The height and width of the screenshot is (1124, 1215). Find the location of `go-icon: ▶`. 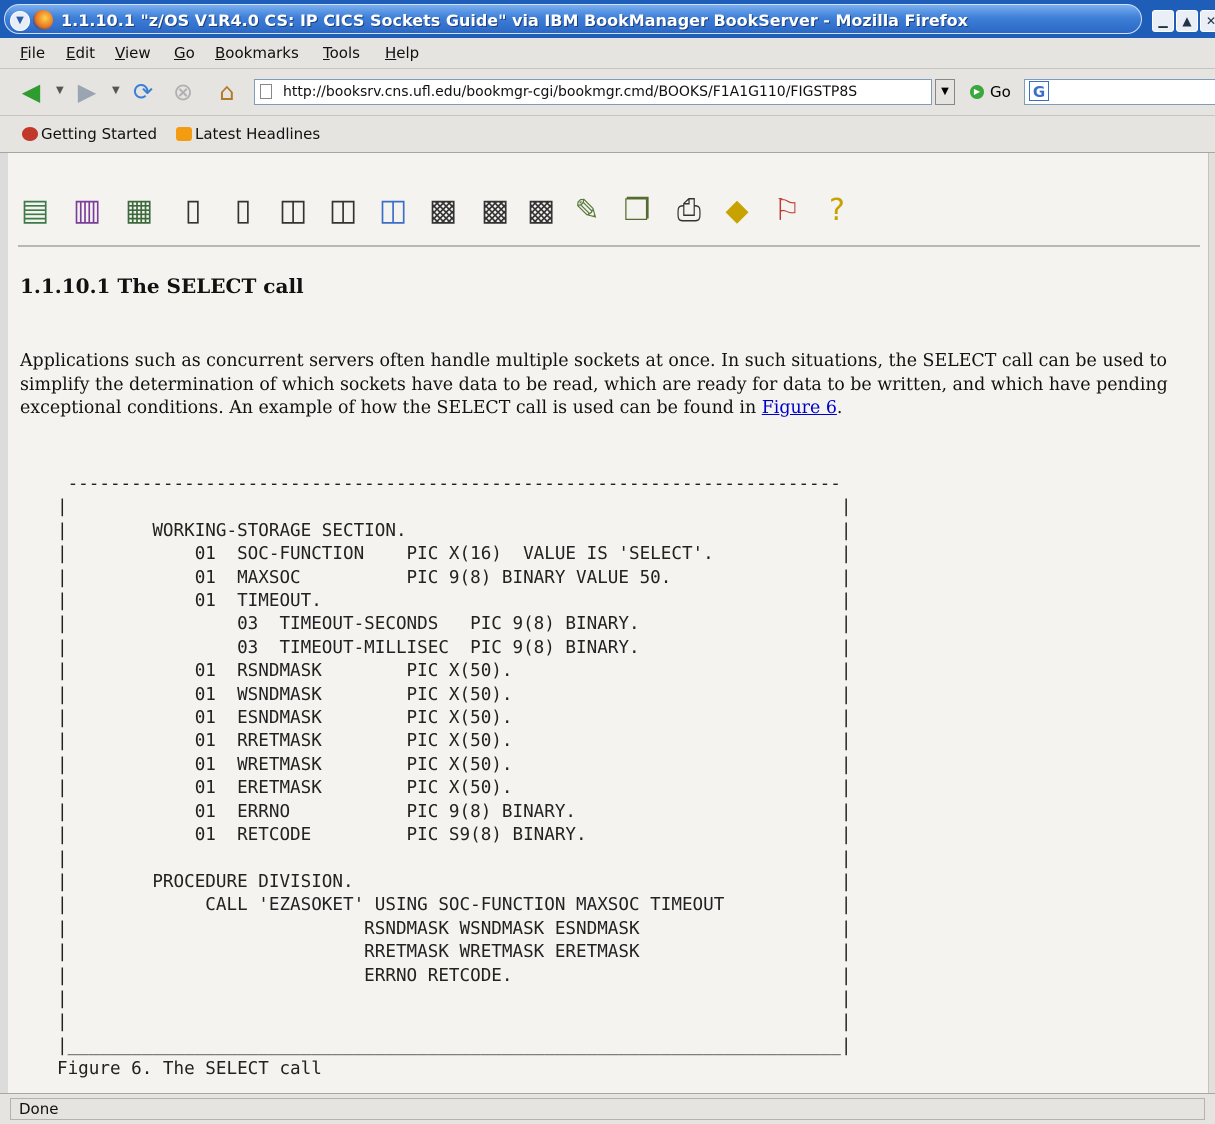

go-icon: ▶ is located at coordinates (977, 92).